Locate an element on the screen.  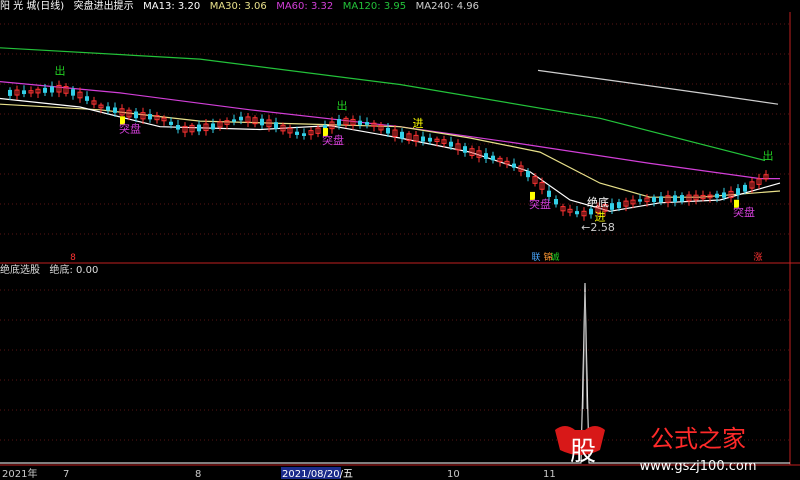
ma120-label: MA120: 3.95 is located at coordinates (374, 6).